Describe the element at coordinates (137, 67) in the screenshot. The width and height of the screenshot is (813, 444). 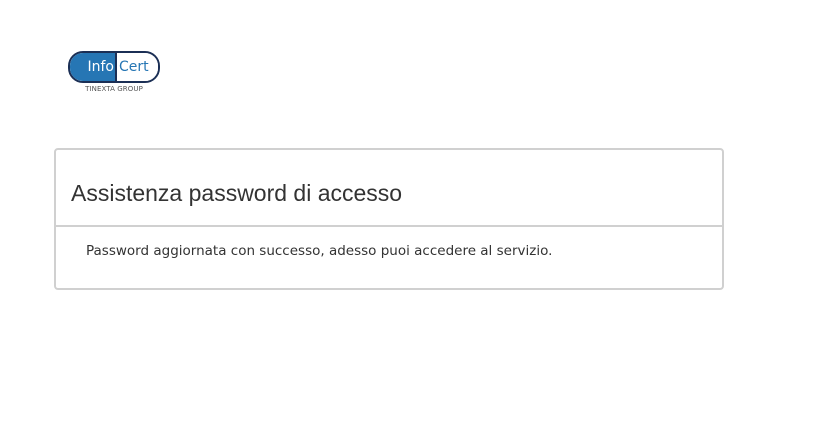
I see `logo-text-right: Cert` at that location.